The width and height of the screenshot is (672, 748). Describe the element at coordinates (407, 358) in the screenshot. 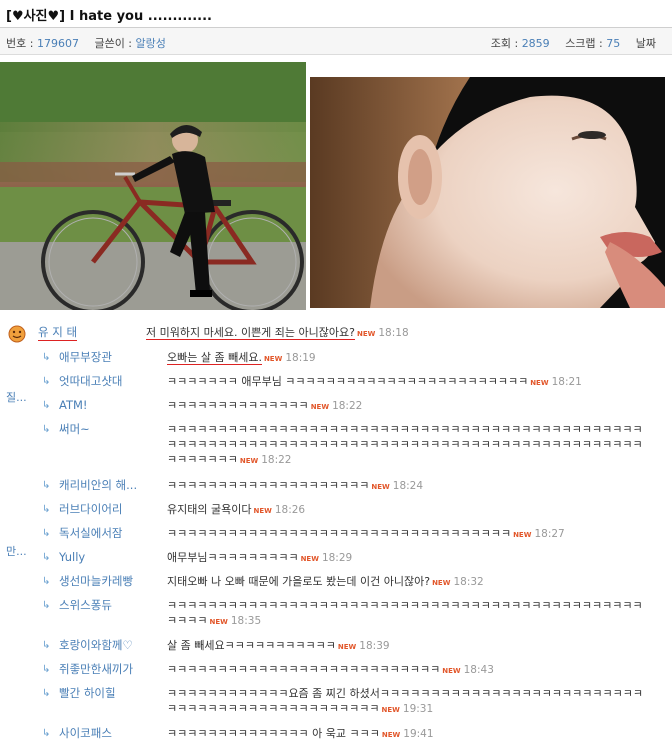

I see `comment-text: 오빠는 살 좀 빼세요. NEW 18:19` at that location.